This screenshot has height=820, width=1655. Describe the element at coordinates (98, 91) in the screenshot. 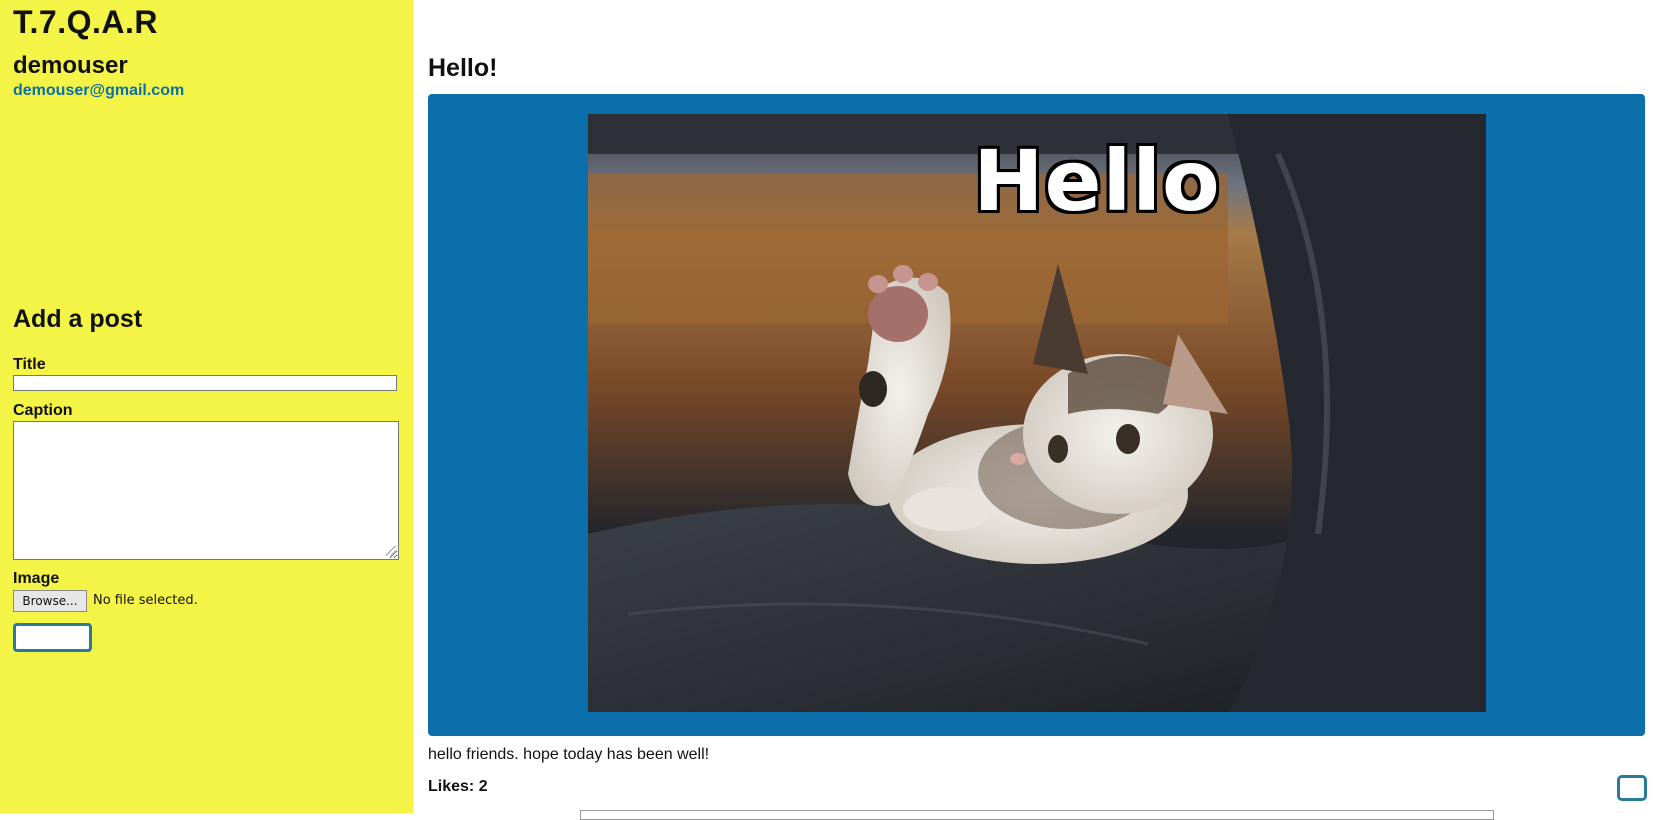

I see `profile-email-link: demouser@gmail.com` at that location.